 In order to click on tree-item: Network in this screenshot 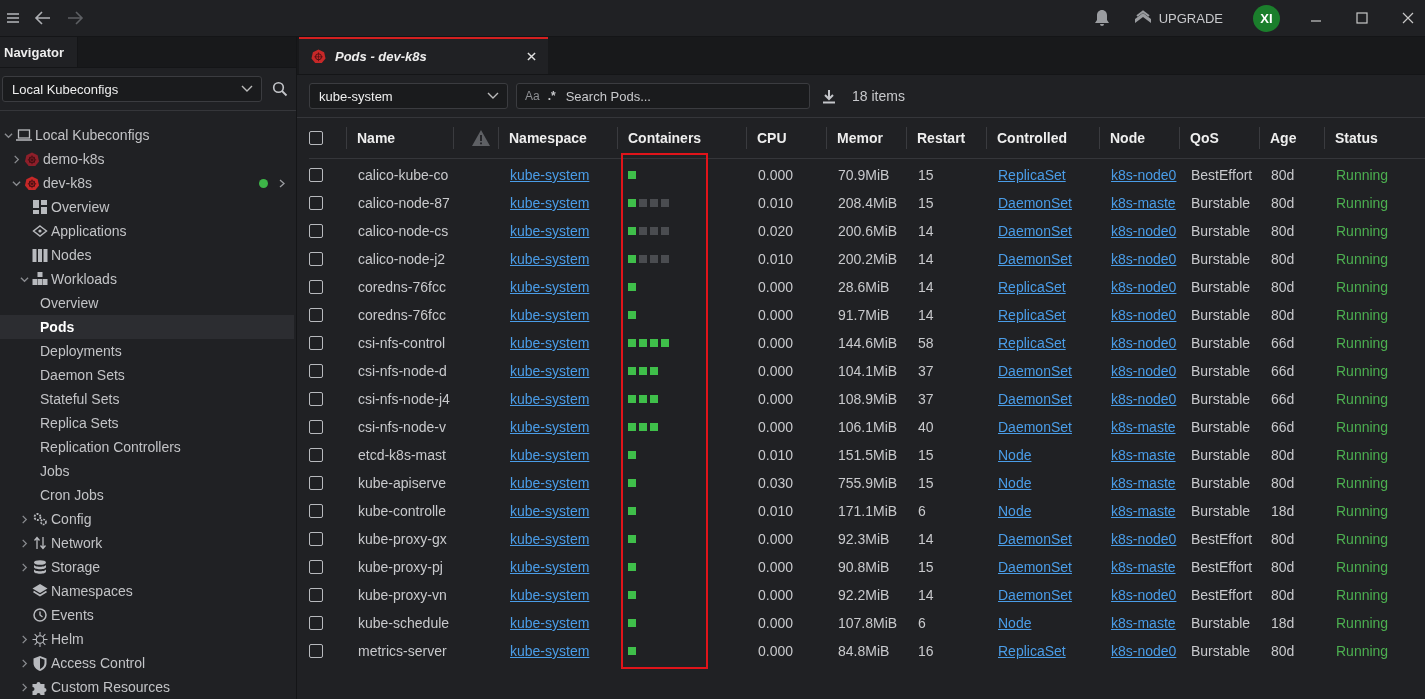, I will do `click(147, 543)`.